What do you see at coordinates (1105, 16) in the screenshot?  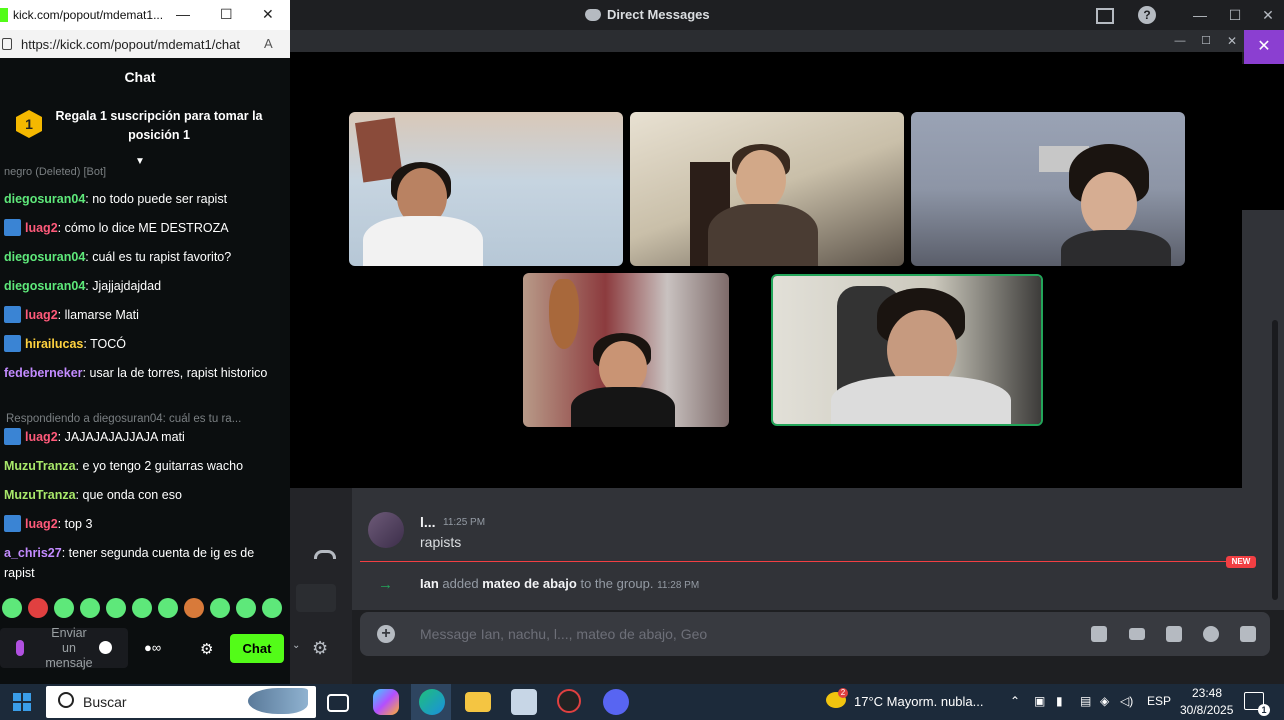 I see `inbox-icon` at bounding box center [1105, 16].